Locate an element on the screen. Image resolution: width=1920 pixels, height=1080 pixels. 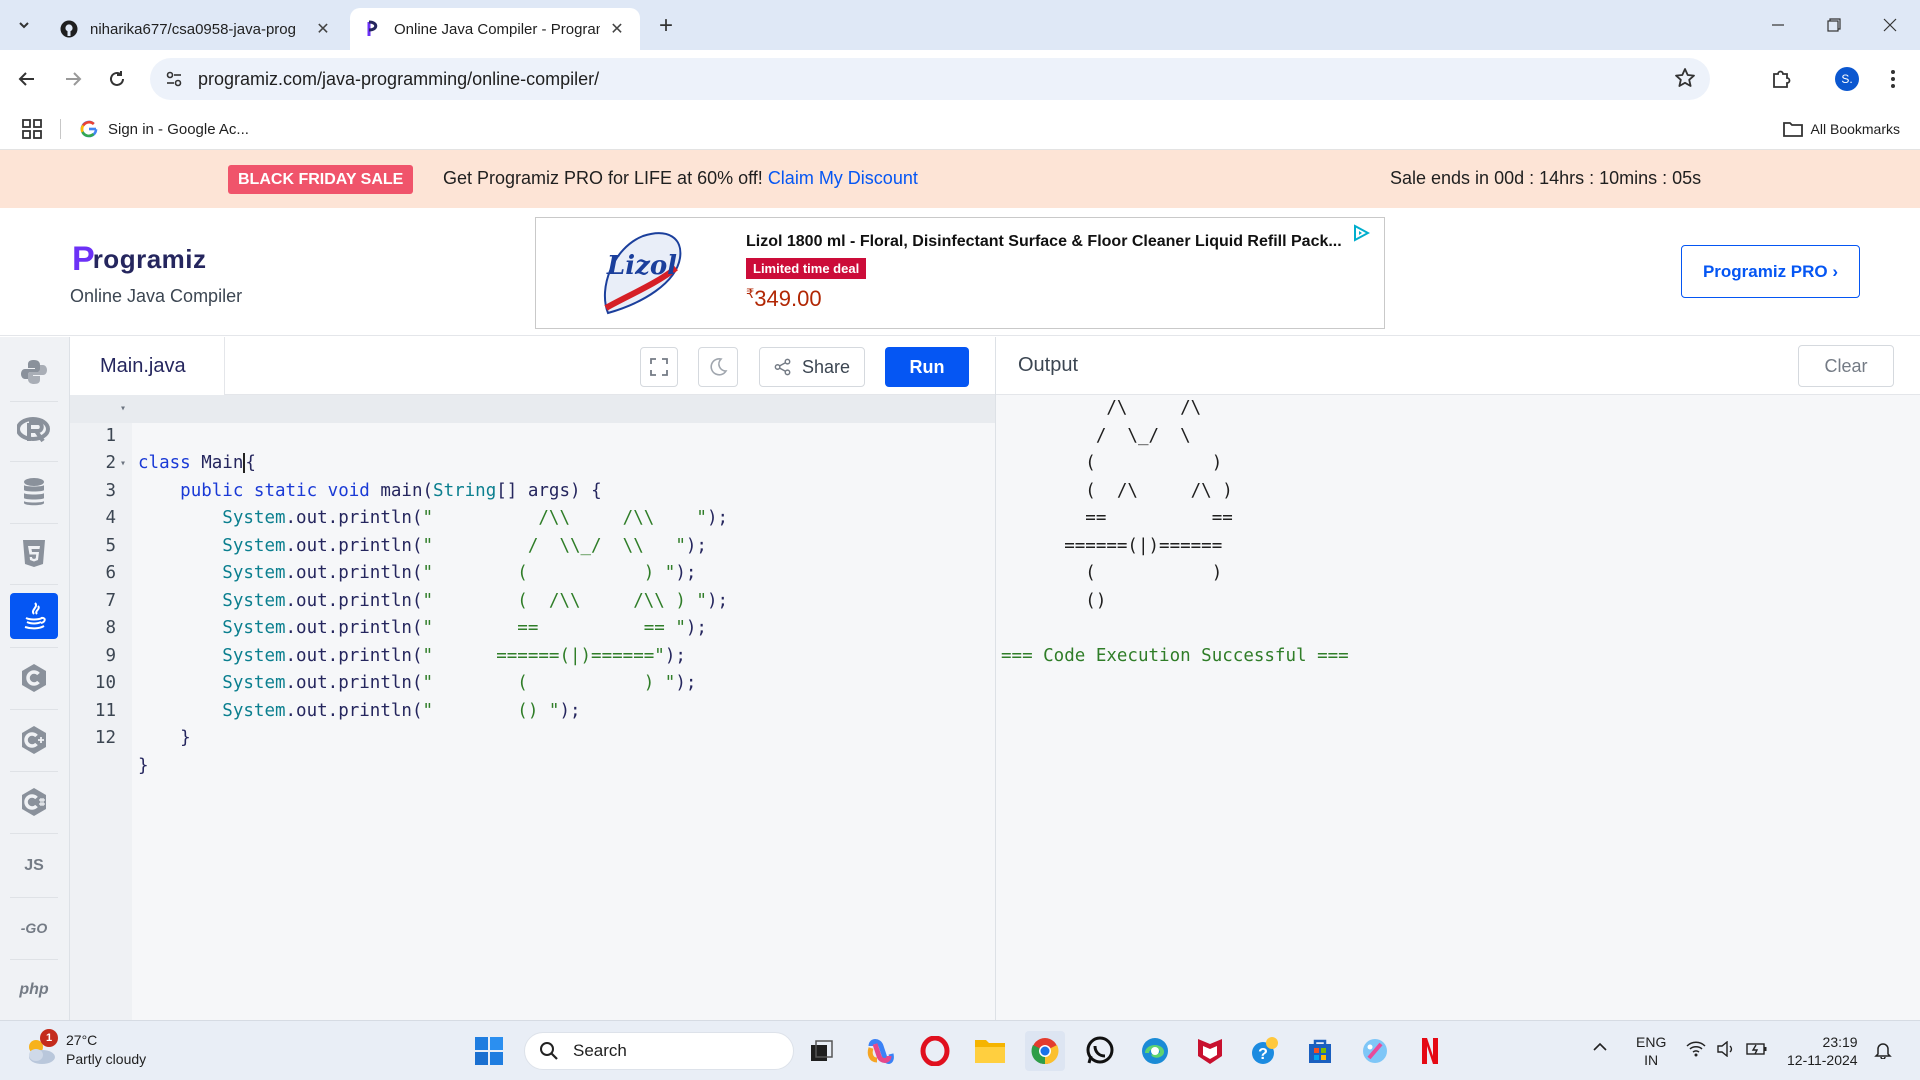
output-line: / \_/ \ is located at coordinates (1096, 435).